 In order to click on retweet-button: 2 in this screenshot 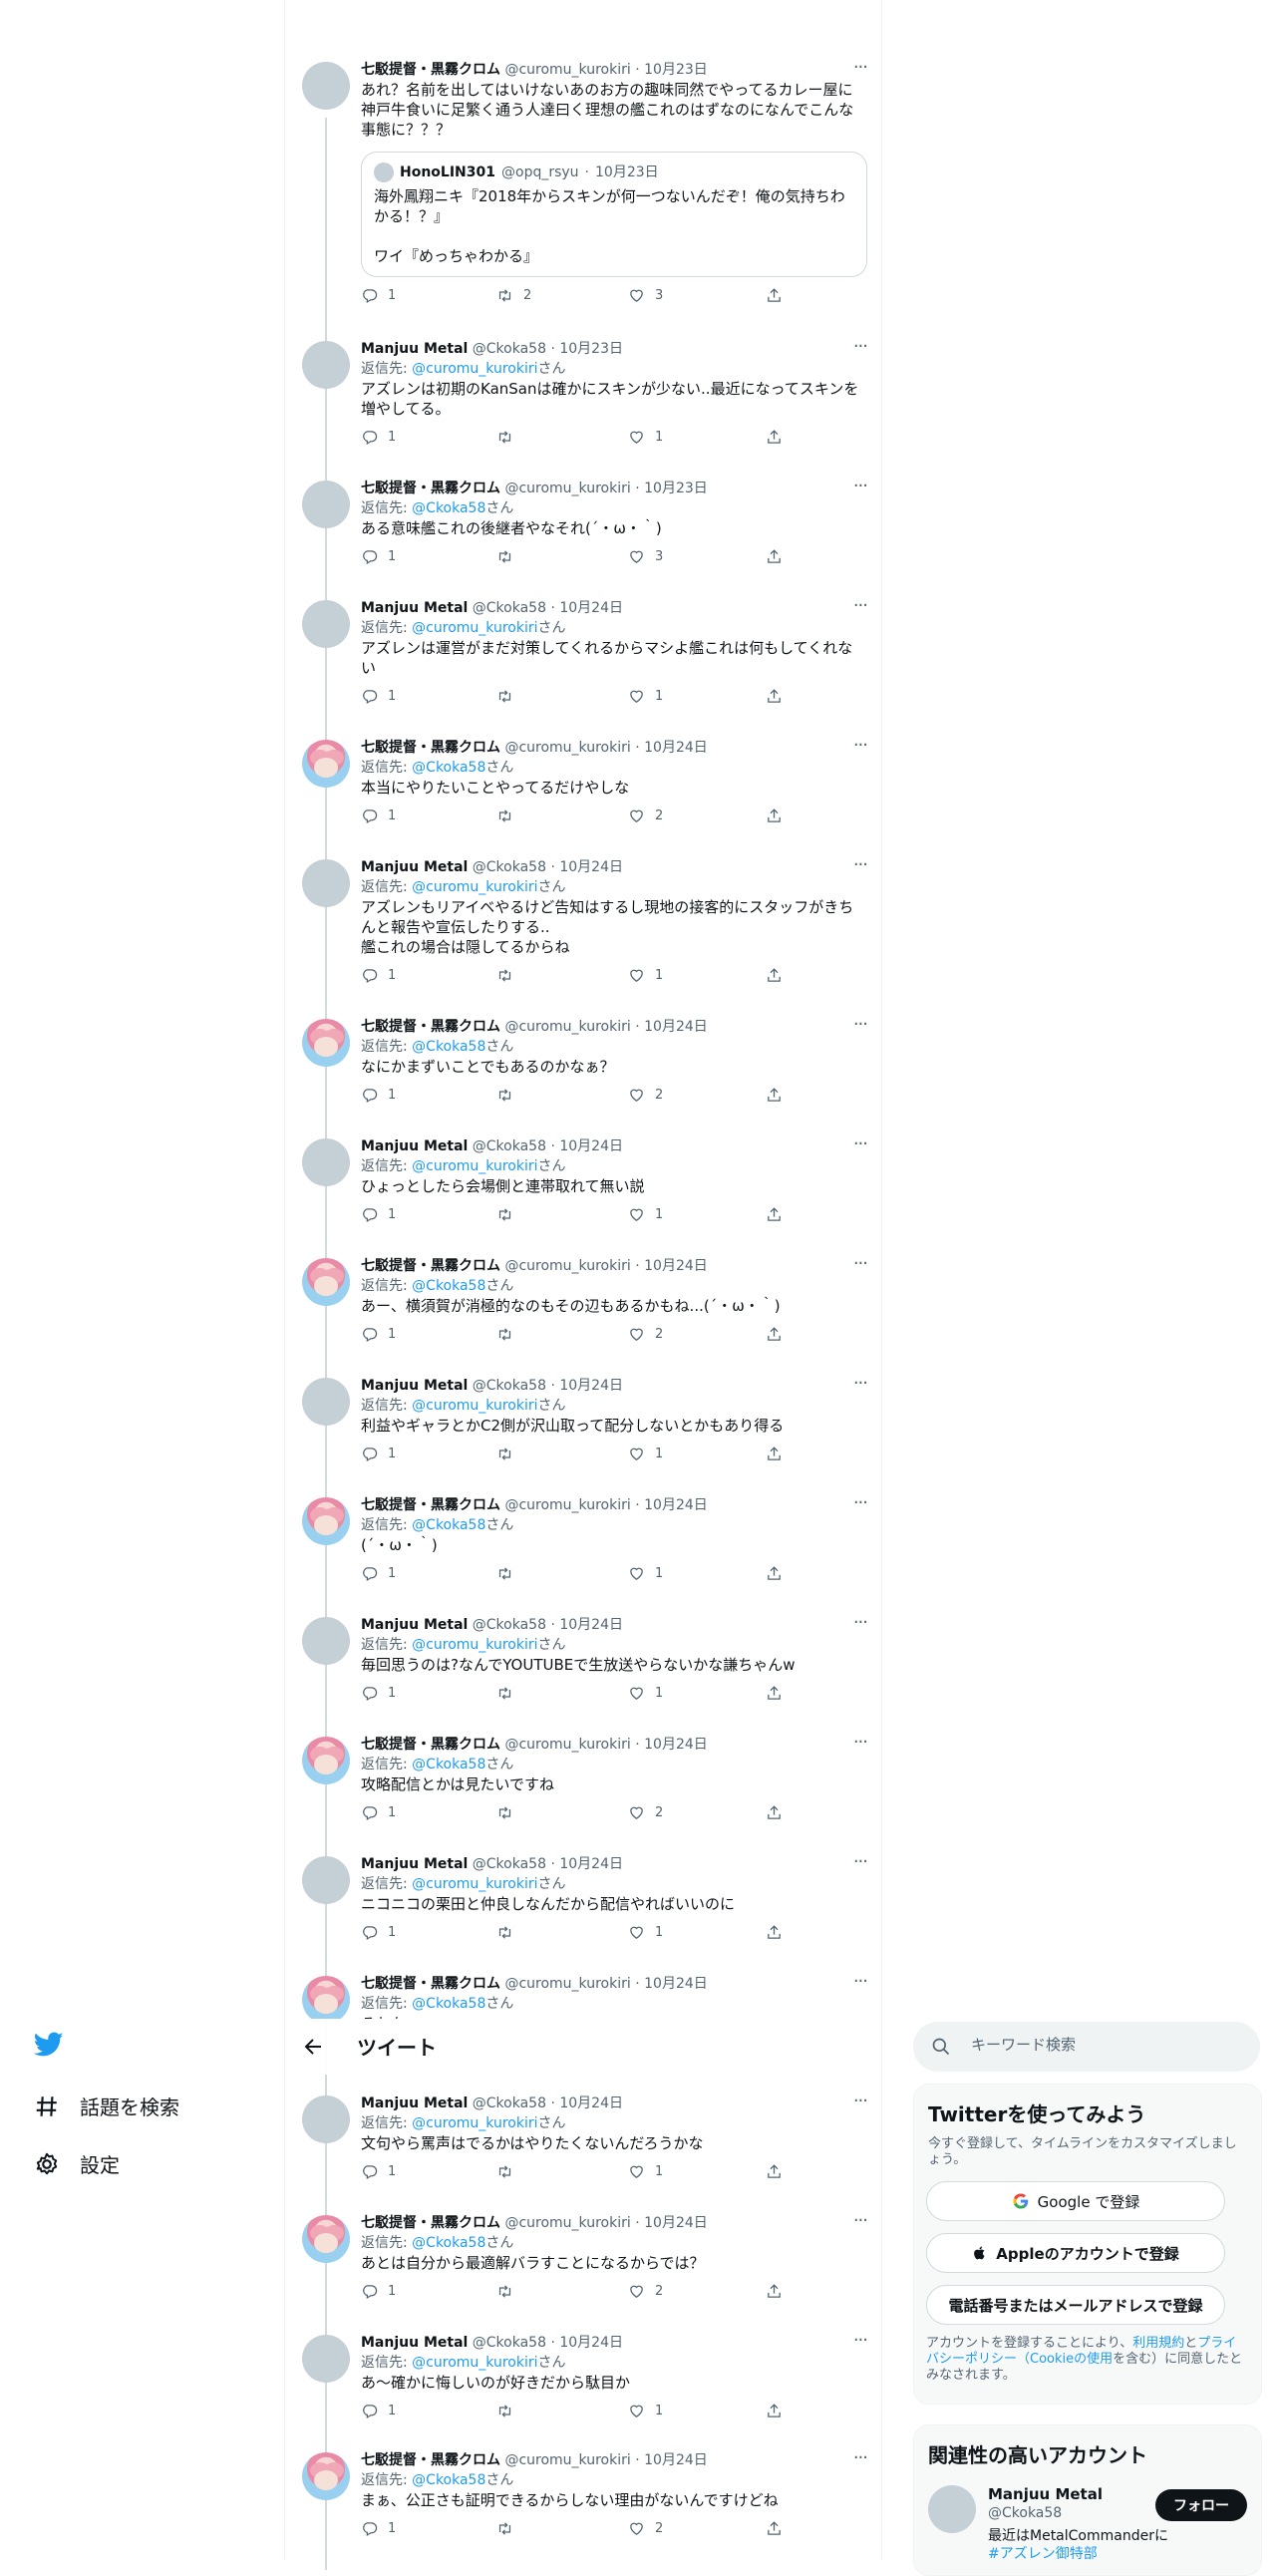, I will do `click(514, 295)`.